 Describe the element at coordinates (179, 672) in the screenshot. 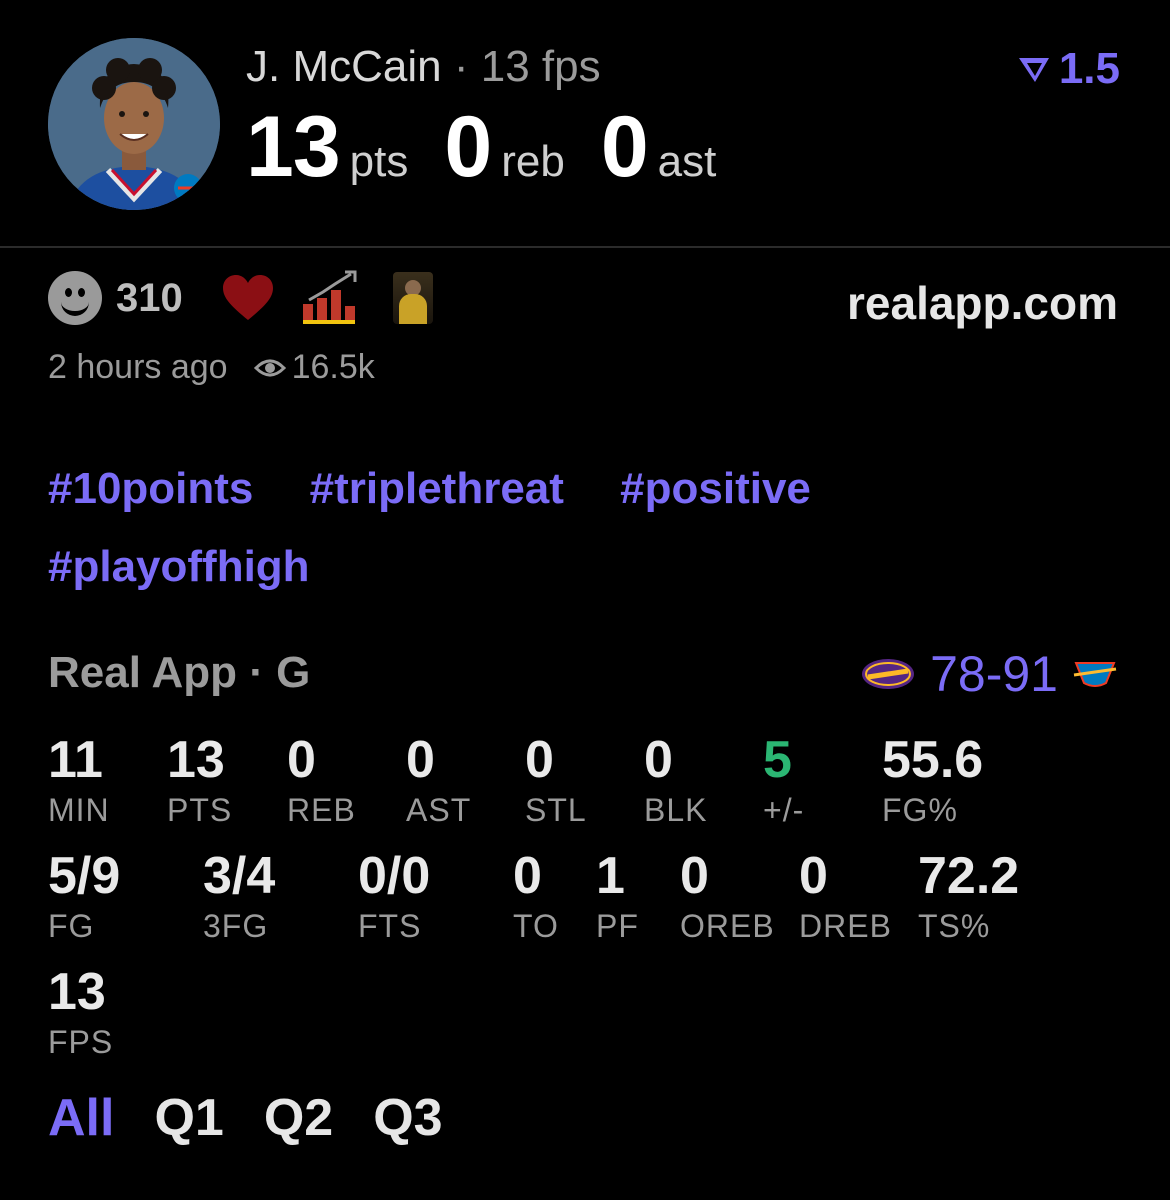

I see `game-source: Real App · G` at that location.